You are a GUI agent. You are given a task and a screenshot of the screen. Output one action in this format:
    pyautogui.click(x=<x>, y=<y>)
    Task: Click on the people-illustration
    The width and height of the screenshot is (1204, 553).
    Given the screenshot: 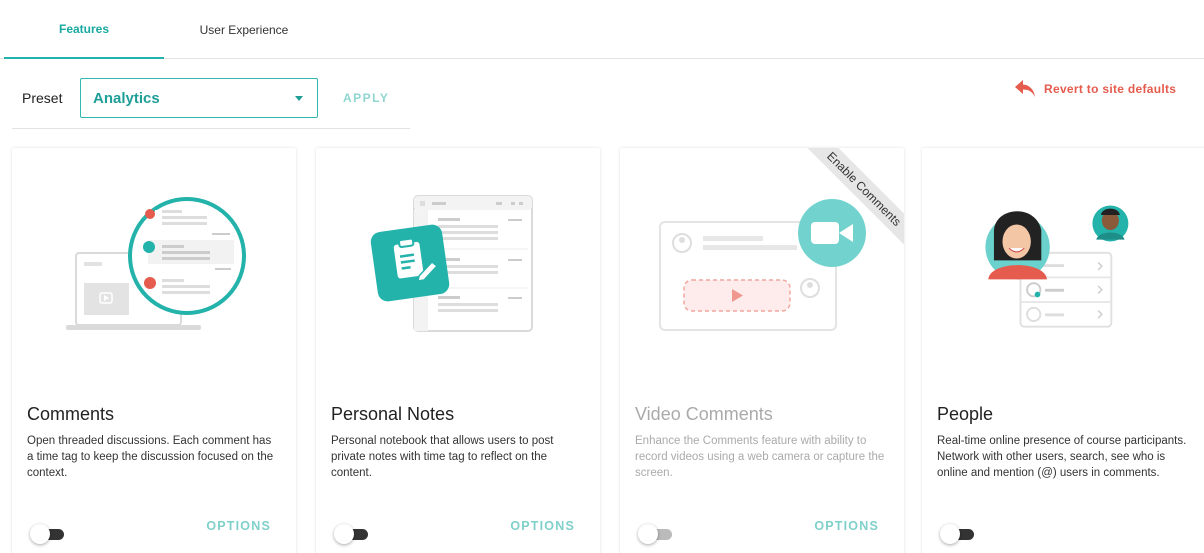 What is the action you would take?
    pyautogui.click(x=1057, y=266)
    